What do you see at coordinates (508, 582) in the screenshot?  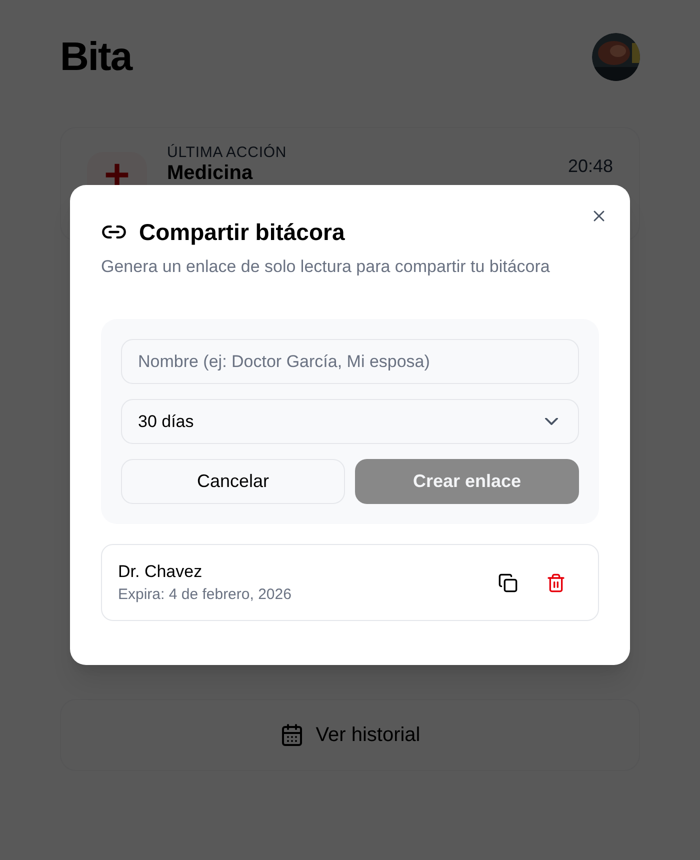 I see `copy-icon` at bounding box center [508, 582].